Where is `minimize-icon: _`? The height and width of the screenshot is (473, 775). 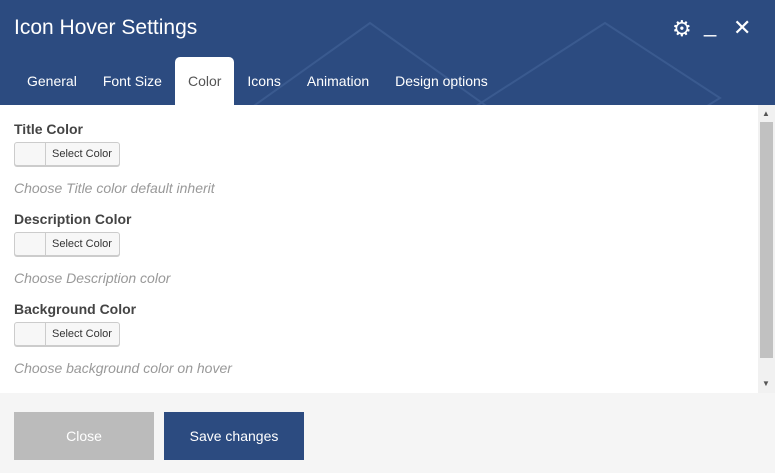
minimize-icon: _ is located at coordinates (710, 25).